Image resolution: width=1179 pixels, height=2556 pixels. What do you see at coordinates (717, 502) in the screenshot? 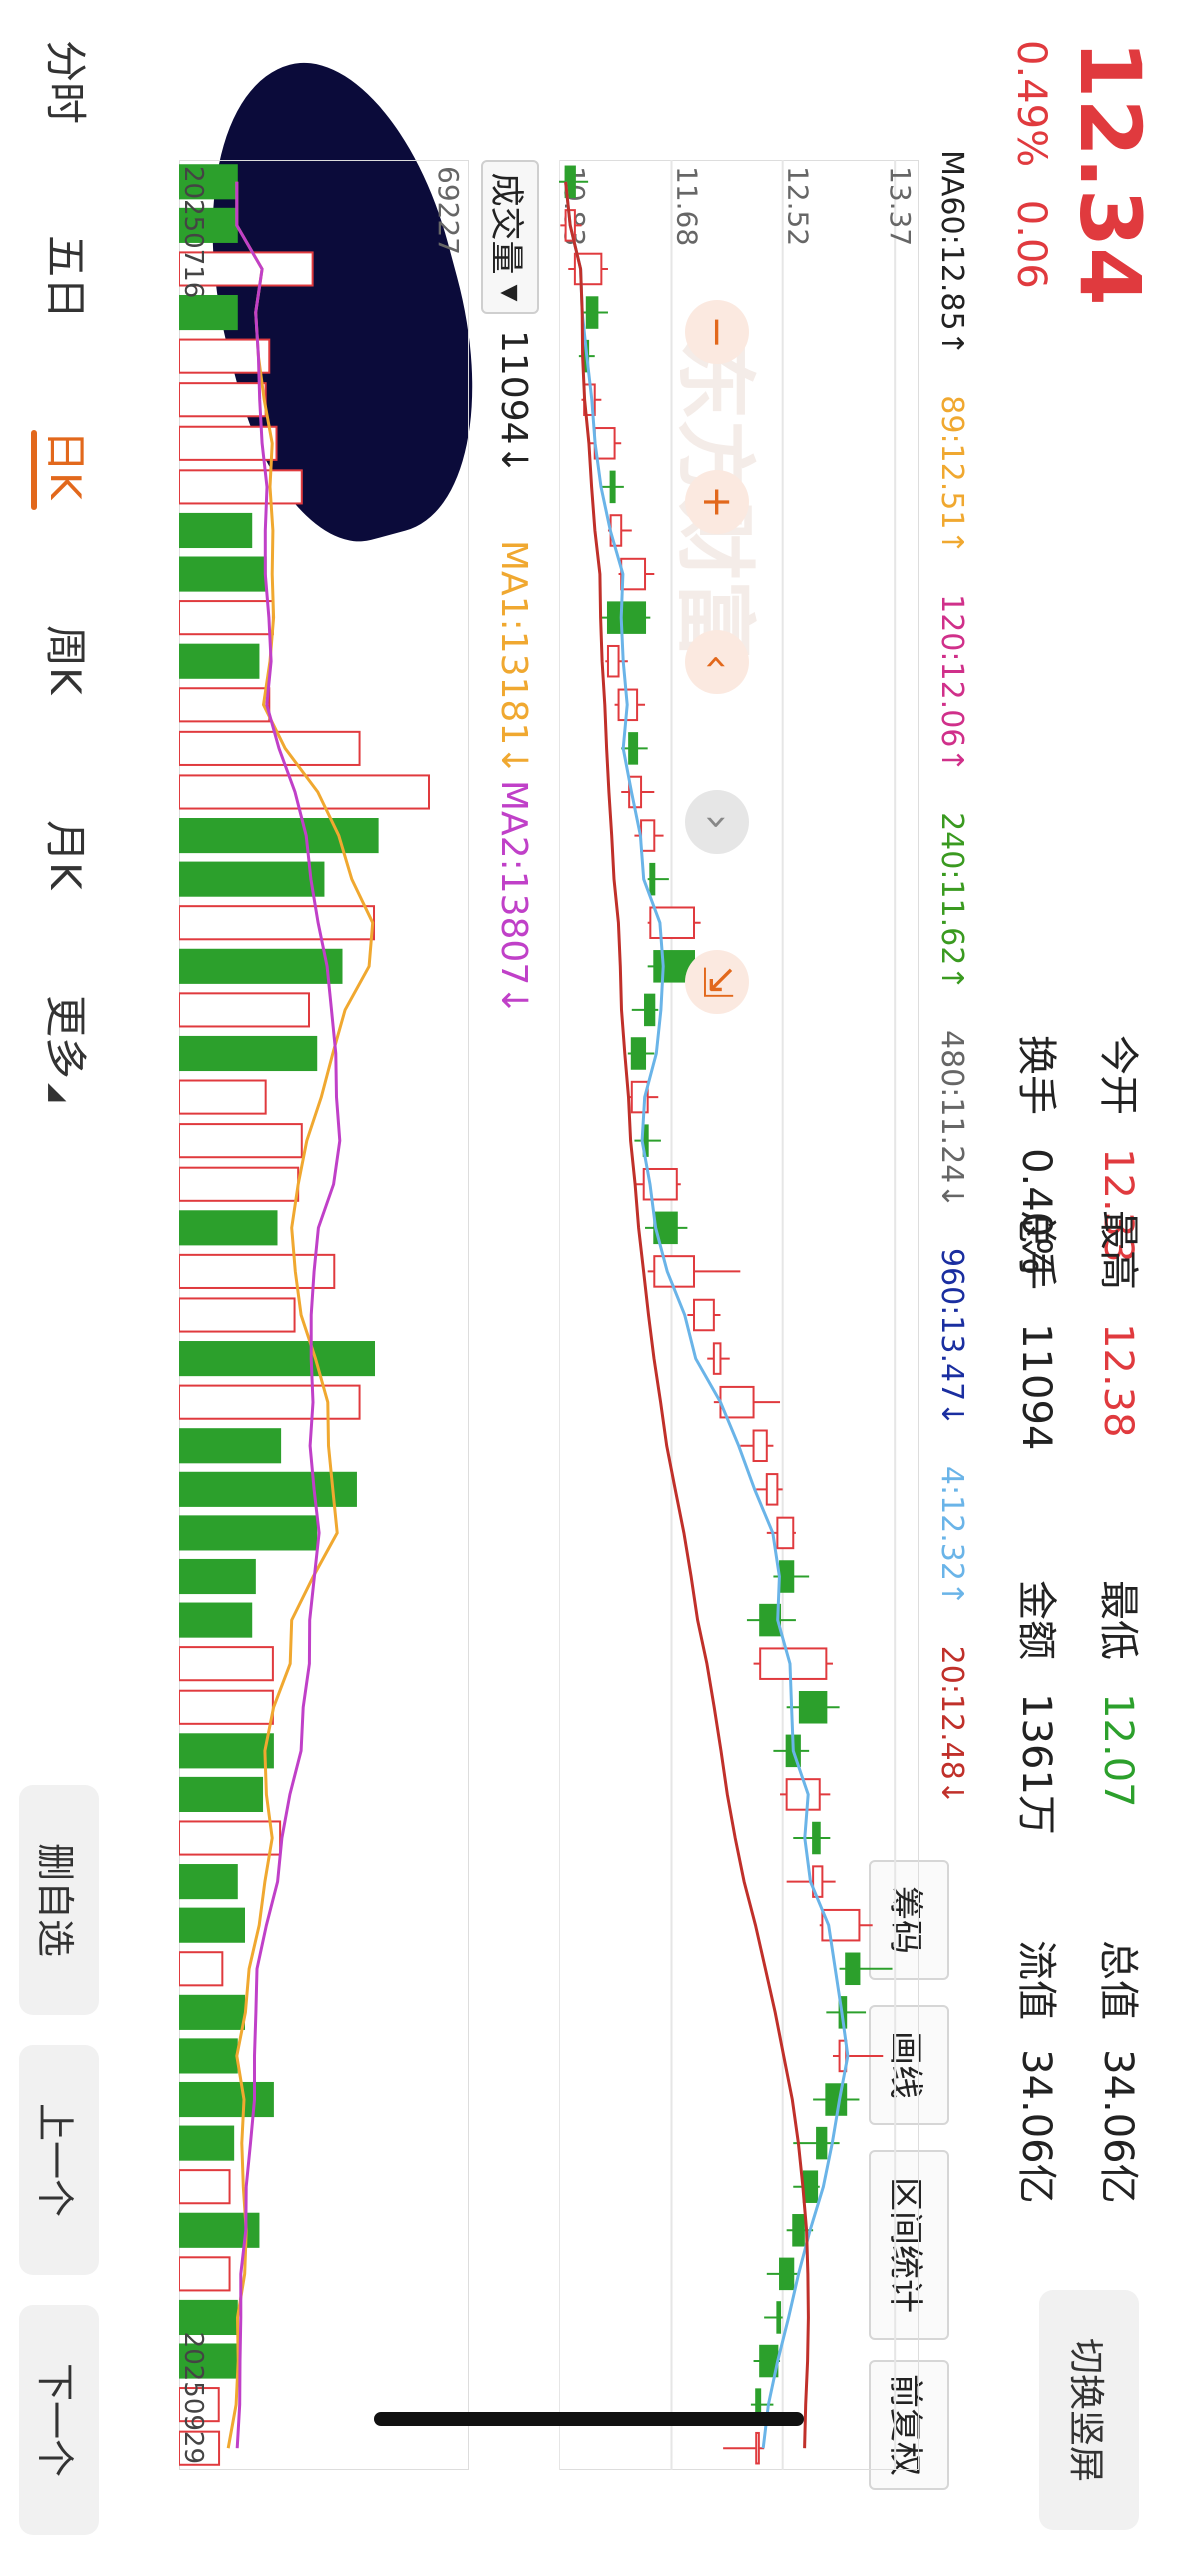
I see `zoom-in-icon: +` at bounding box center [717, 502].